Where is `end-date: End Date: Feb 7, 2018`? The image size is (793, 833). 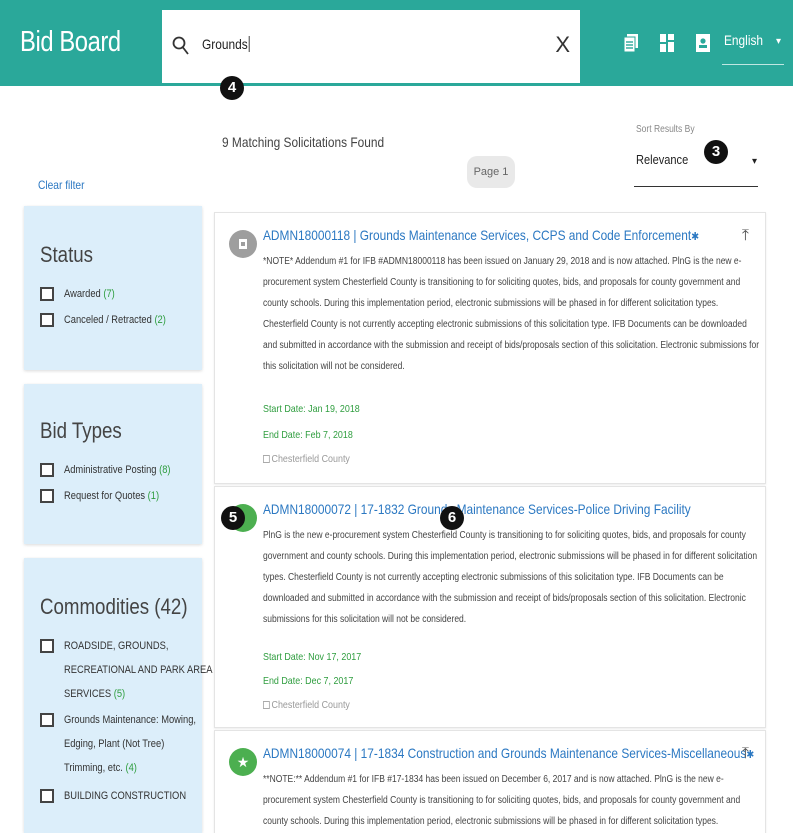 end-date: End Date: Feb 7, 2018 is located at coordinates (308, 435).